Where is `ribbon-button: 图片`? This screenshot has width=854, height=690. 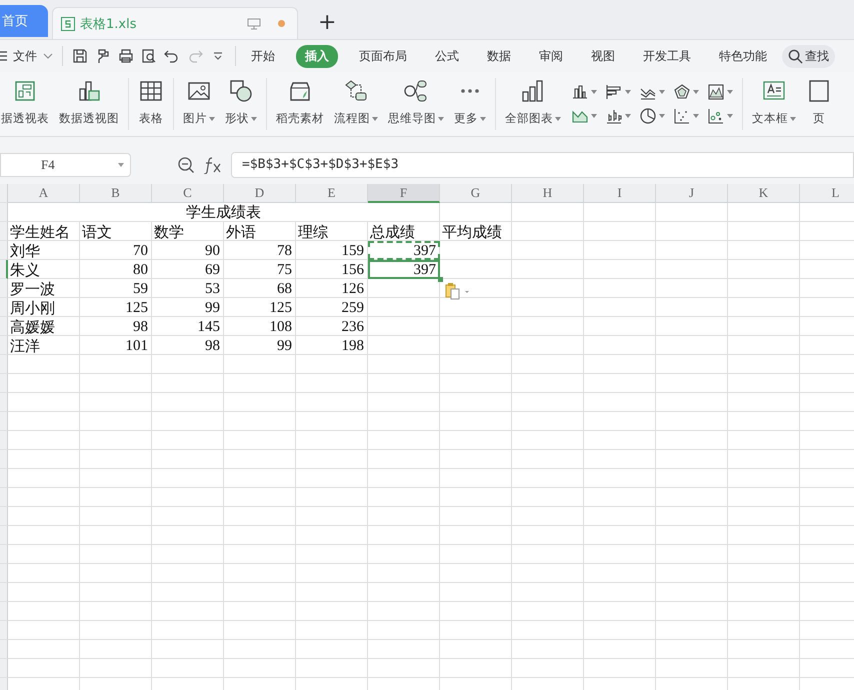
ribbon-button: 图片 is located at coordinates (199, 104).